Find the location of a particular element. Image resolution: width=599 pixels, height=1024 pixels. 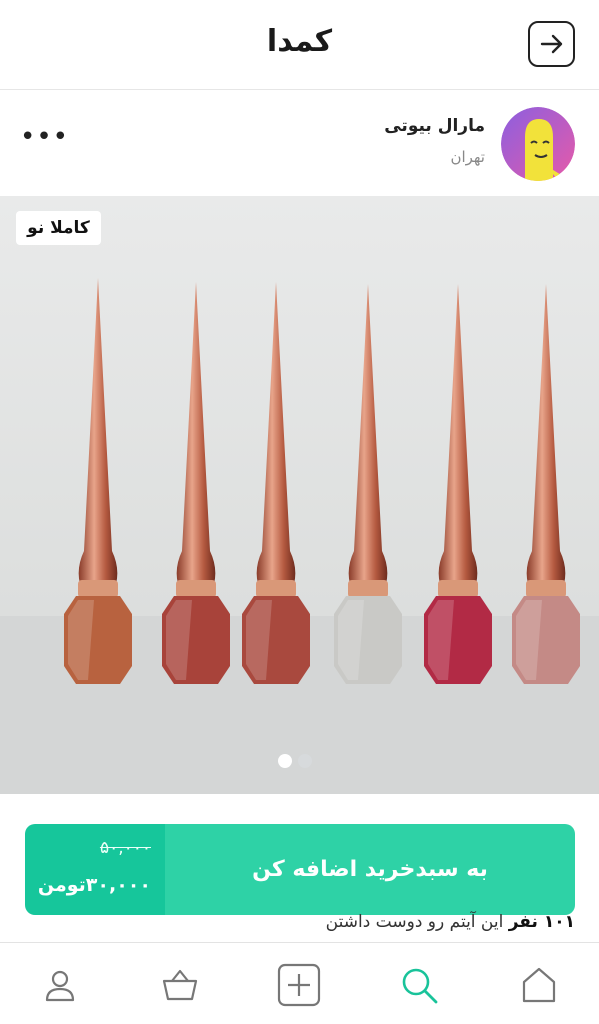

nav-add is located at coordinates (299, 985).